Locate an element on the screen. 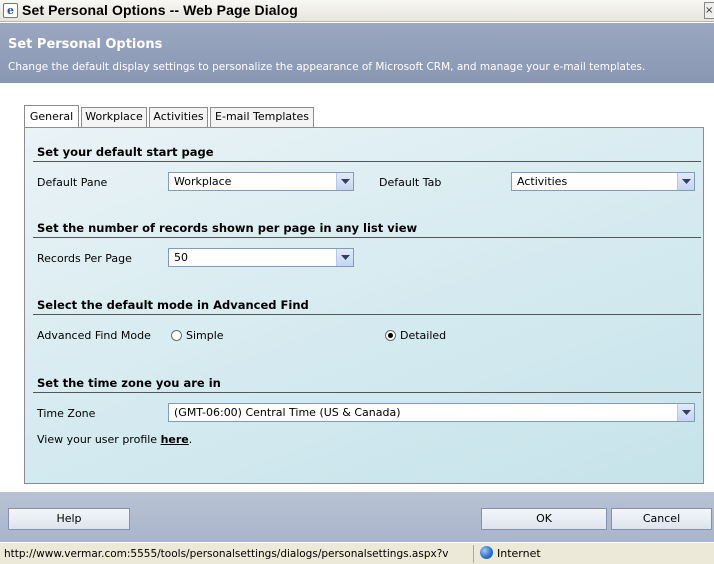 This screenshot has width=714, height=564. tab-activities: Activities is located at coordinates (178, 117).